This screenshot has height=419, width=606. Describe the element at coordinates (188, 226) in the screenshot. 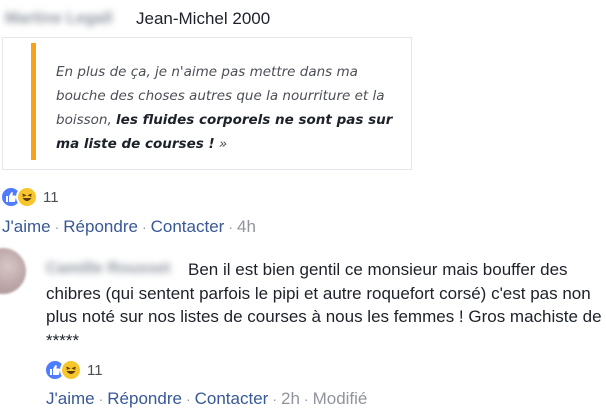

I see `comment1-contact-link: Contacter` at that location.